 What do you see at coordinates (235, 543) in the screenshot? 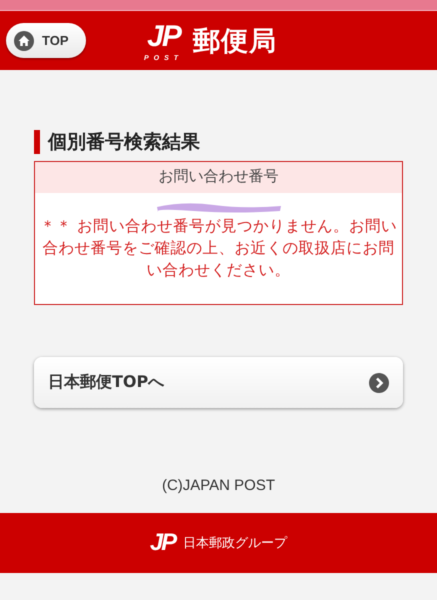
I see `group-name: 日本郵政グループ` at bounding box center [235, 543].